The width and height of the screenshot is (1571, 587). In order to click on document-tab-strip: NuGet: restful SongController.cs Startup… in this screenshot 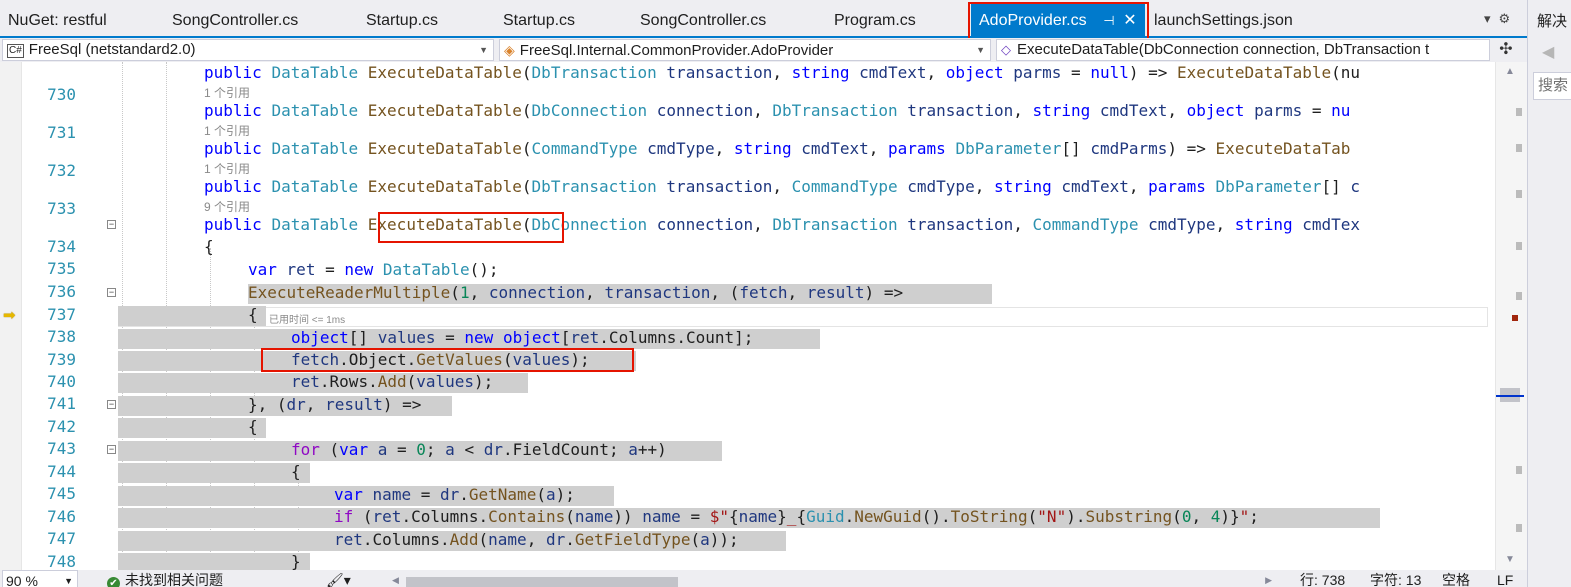, I will do `click(763, 19)`.